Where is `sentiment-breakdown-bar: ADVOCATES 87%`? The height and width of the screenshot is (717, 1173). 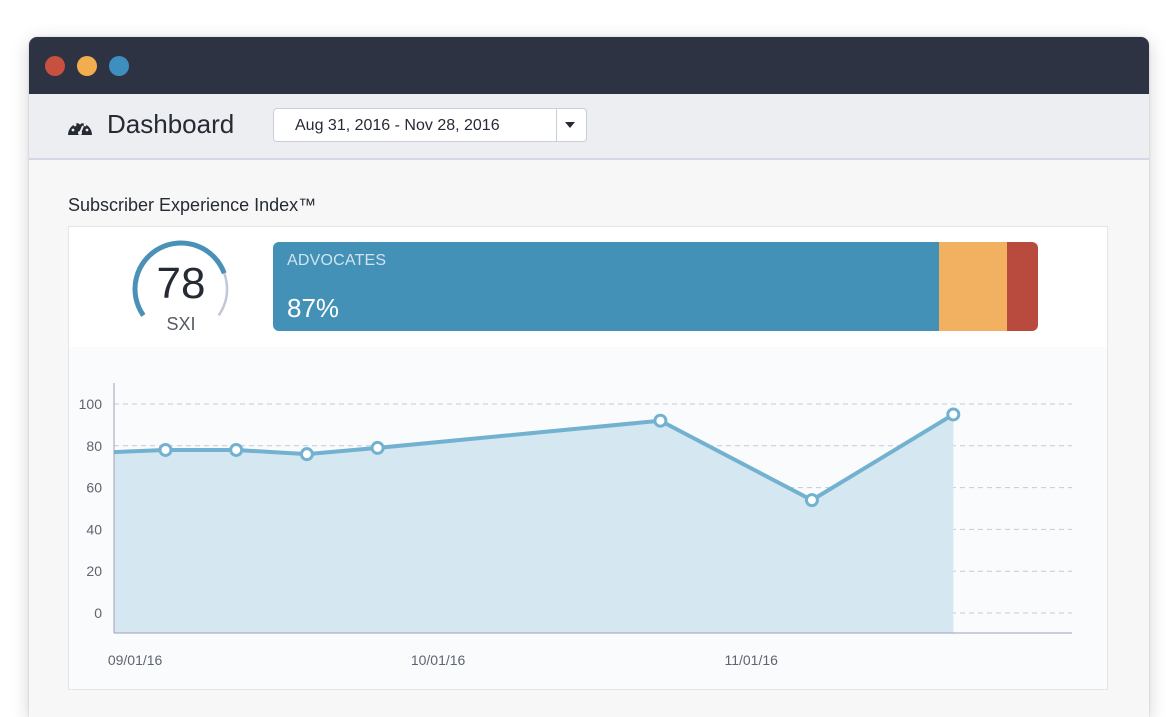
sentiment-breakdown-bar: ADVOCATES 87% is located at coordinates (655, 286).